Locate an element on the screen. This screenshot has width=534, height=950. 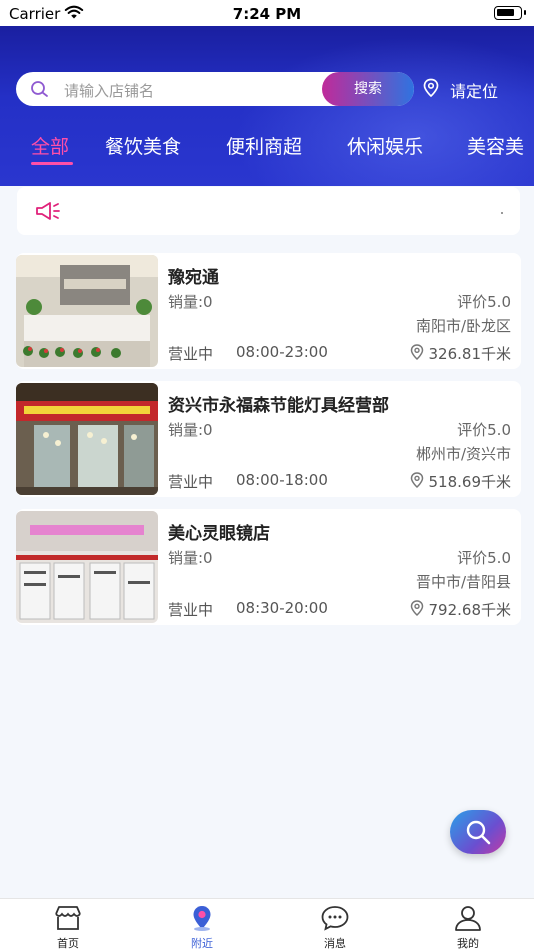
tab-all: 全部 is located at coordinates (50, 145).